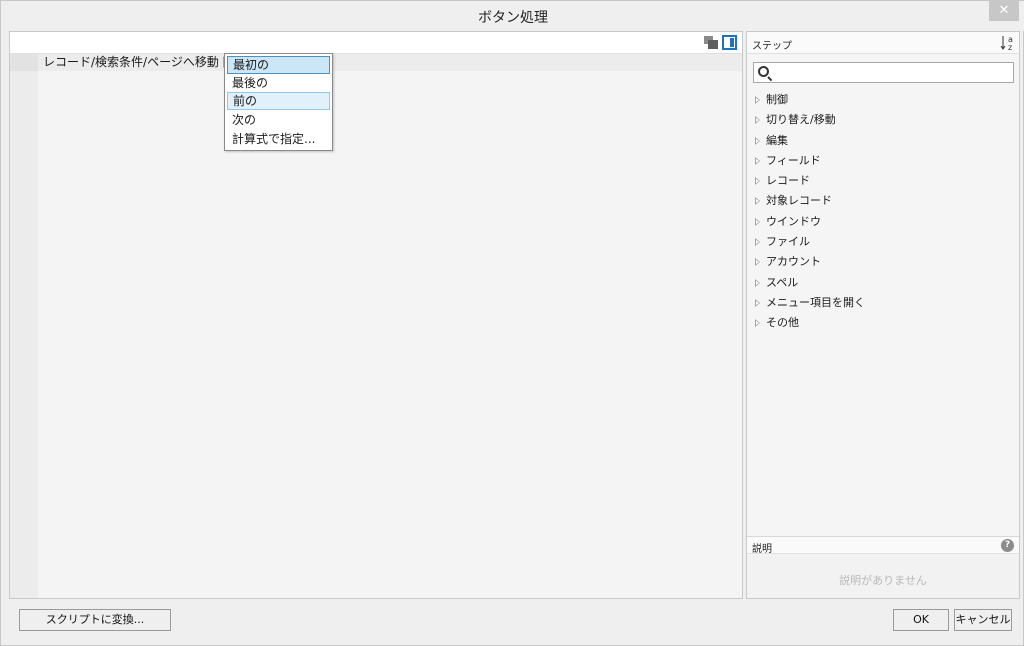  What do you see at coordinates (1007, 43) in the screenshot?
I see `sort-az-icon: a z` at bounding box center [1007, 43].